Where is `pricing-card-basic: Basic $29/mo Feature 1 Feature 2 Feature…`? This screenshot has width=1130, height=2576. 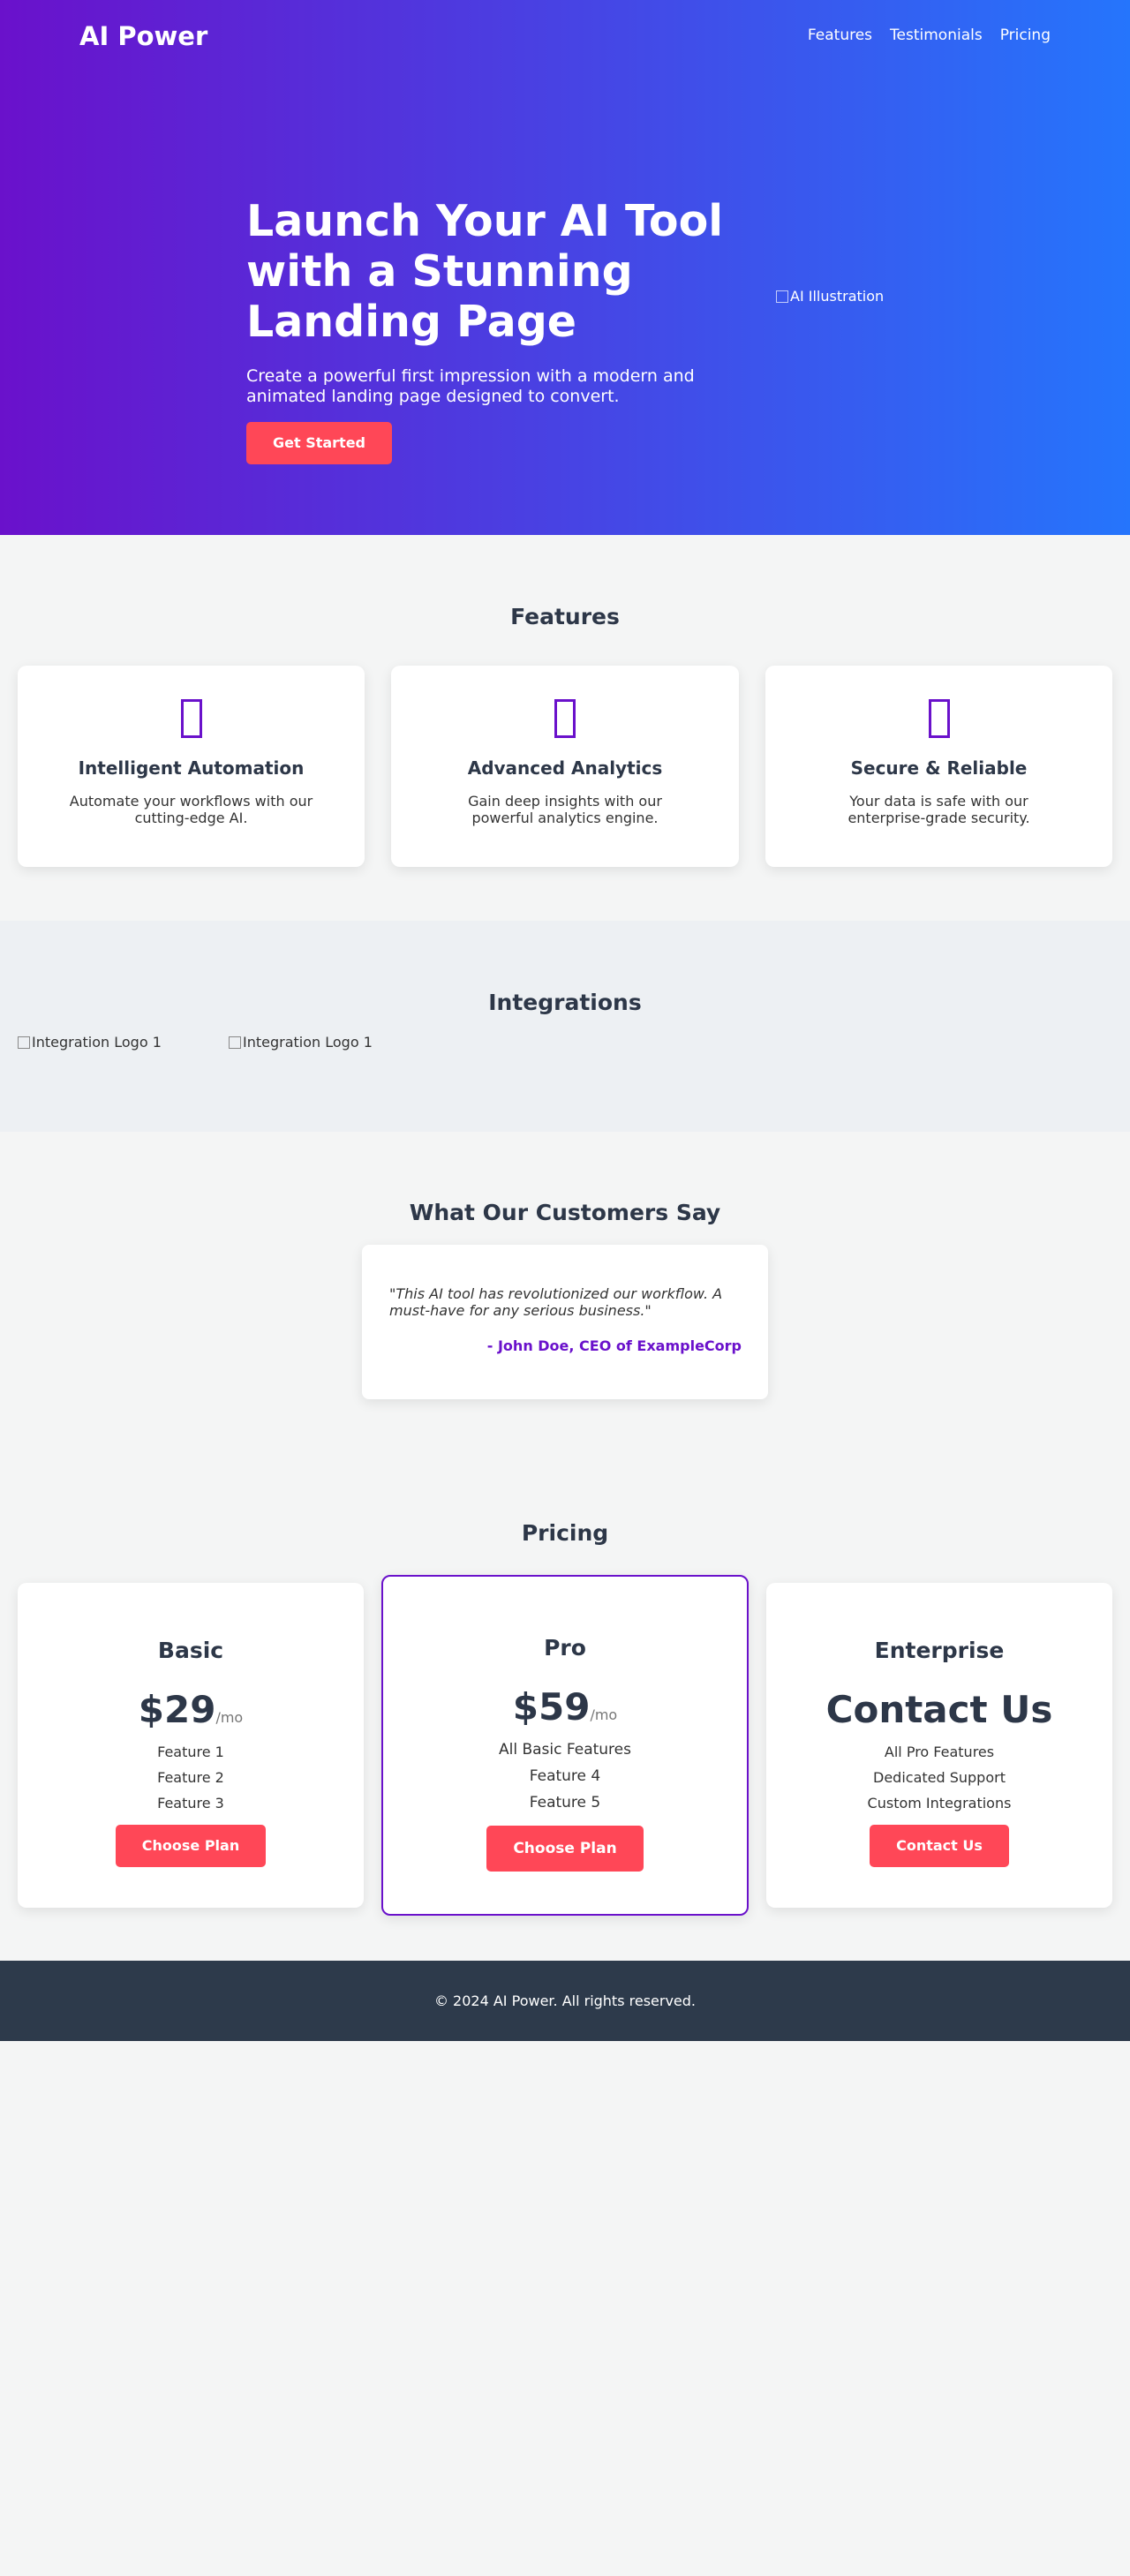 pricing-card-basic: Basic $29/mo Feature 1 Feature 2 Feature… is located at coordinates (191, 1746).